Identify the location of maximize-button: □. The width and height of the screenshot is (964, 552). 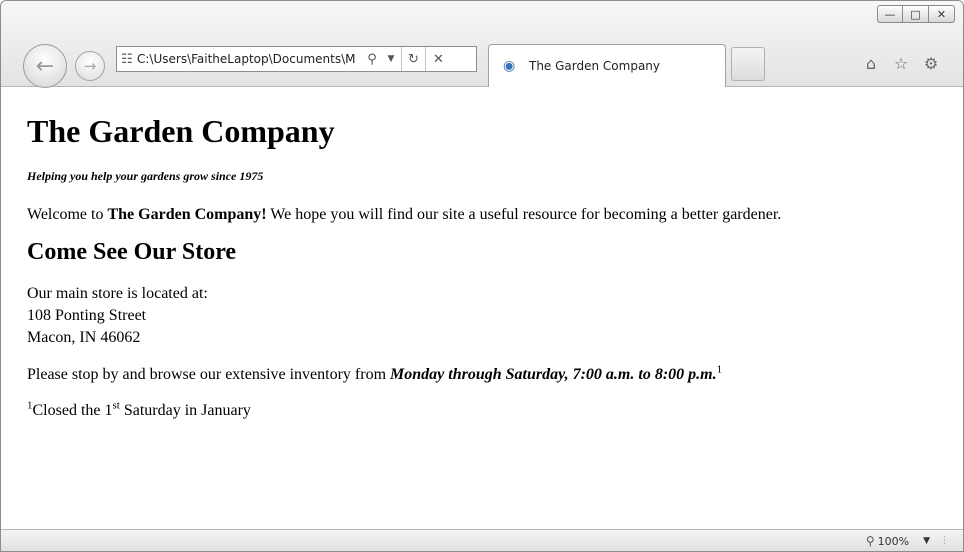
(916, 14).